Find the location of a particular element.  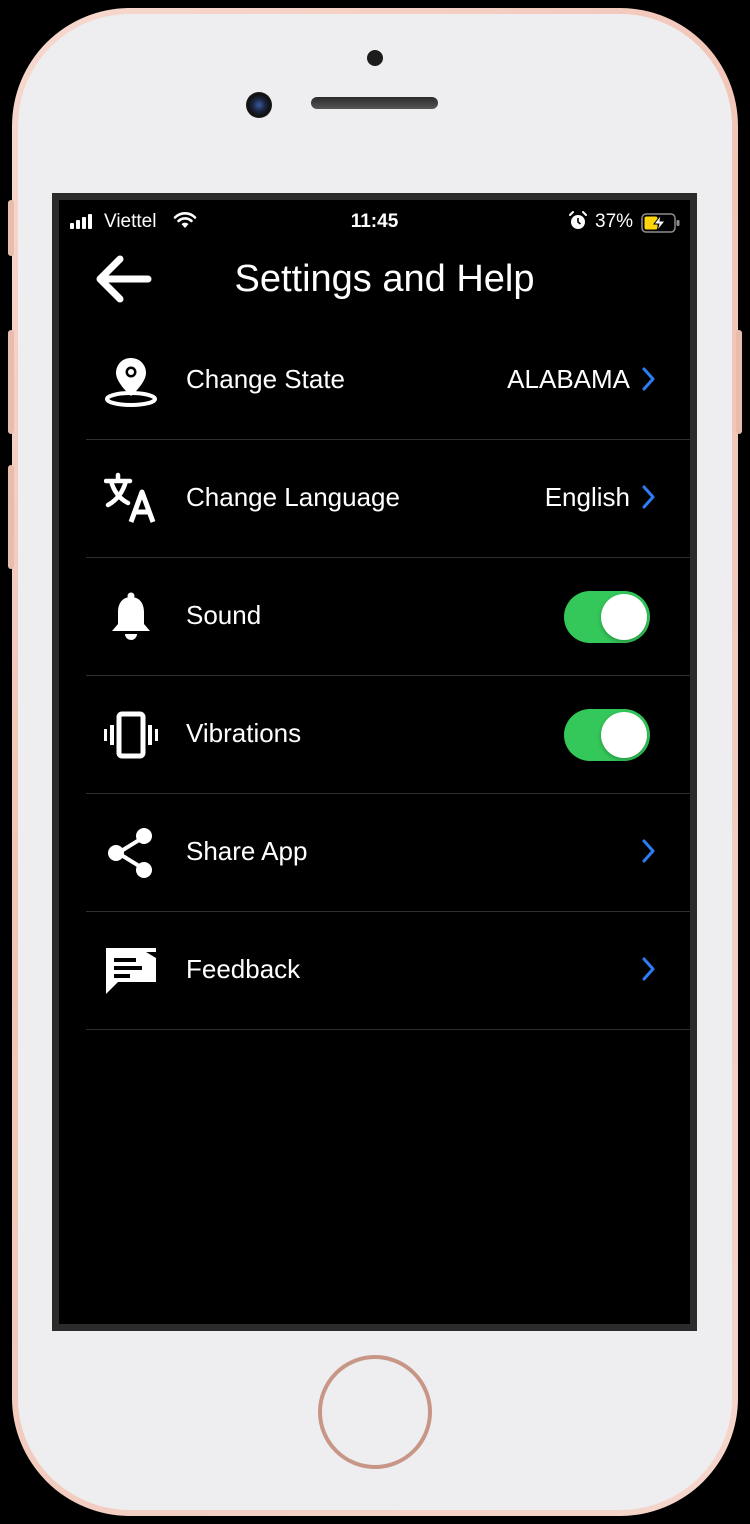

settings-row-label: Share App is located at coordinates (247, 851).